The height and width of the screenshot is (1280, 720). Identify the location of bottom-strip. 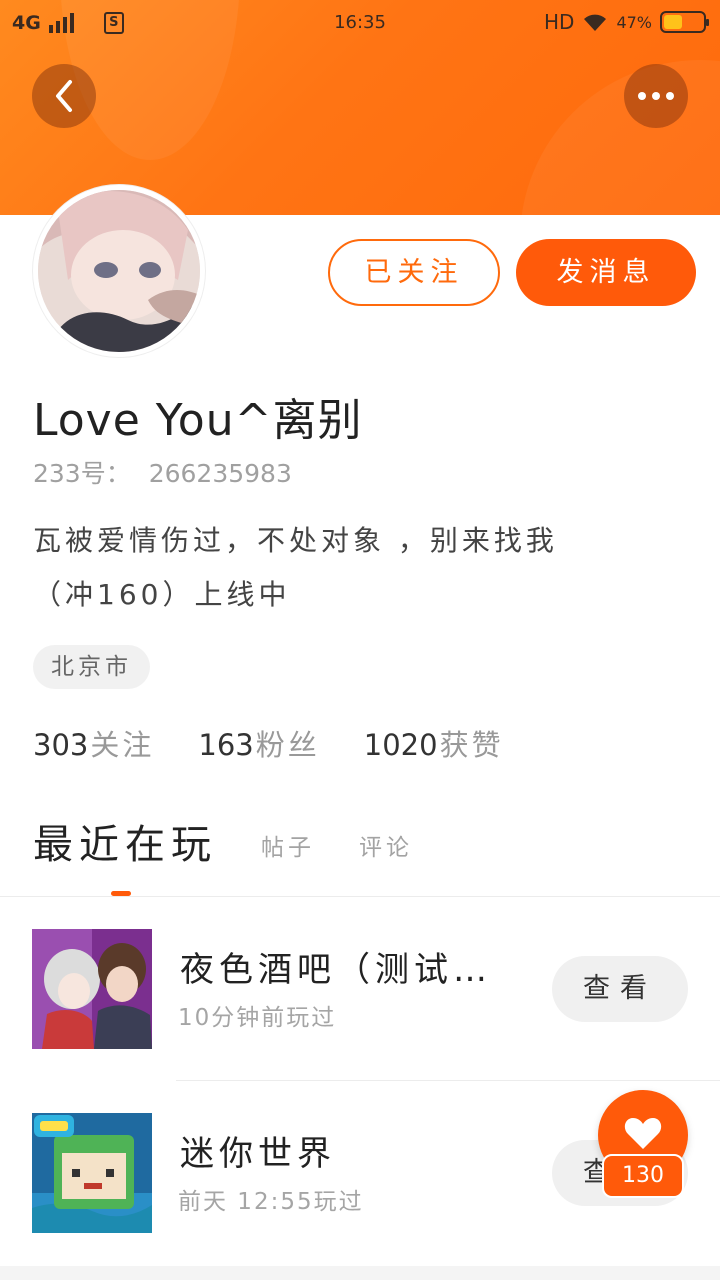
(360, 1273).